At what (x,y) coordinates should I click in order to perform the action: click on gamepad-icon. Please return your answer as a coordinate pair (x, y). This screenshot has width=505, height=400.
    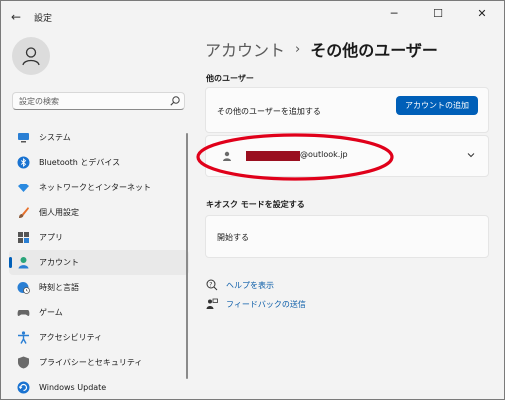
    Looking at the image, I should click on (23, 312).